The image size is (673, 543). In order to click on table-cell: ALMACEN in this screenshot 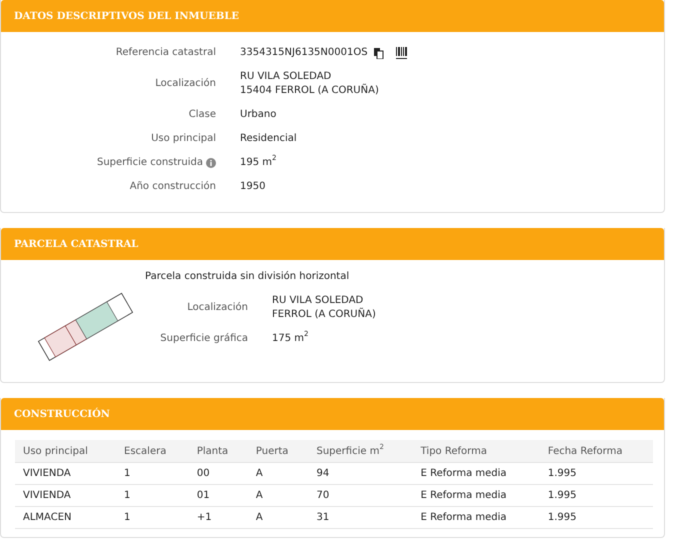, I will do `click(65, 517)`.